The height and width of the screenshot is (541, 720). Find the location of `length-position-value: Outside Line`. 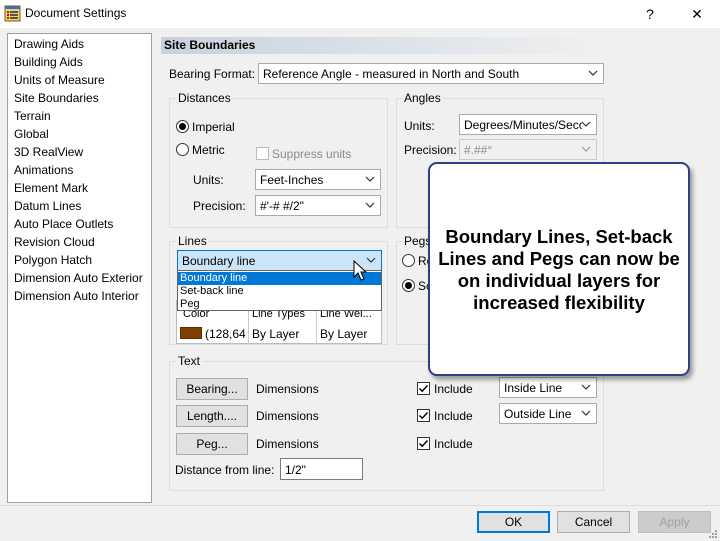

length-position-value: Outside Line is located at coordinates (538, 414).